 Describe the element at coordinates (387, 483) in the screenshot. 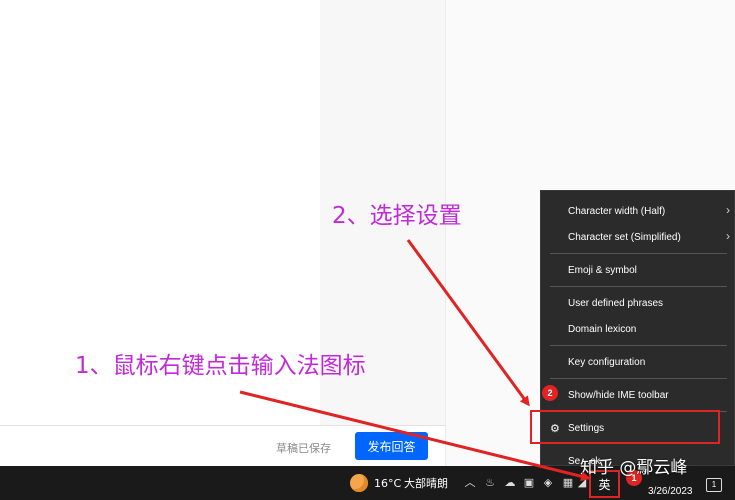

I see `weather-temperature: 16°C` at that location.